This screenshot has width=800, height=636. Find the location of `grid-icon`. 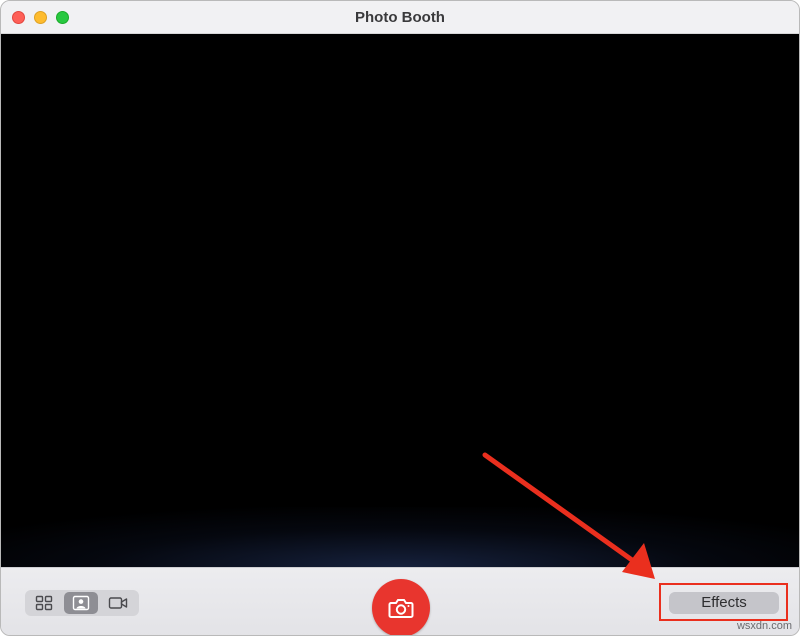

grid-icon is located at coordinates (44, 603).